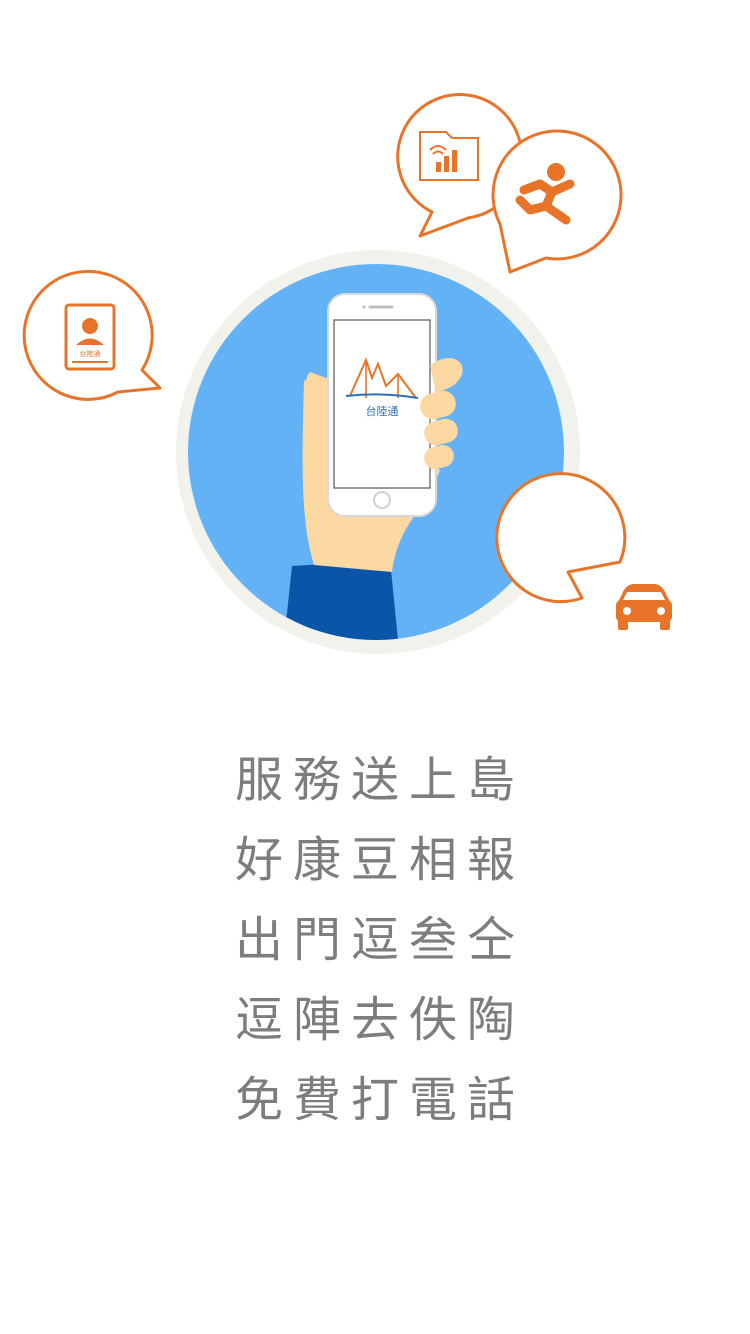 This screenshot has height=1334, width=750. Describe the element at coordinates (90, 353) in the screenshot. I see `contact-card-label: 台陸通` at that location.